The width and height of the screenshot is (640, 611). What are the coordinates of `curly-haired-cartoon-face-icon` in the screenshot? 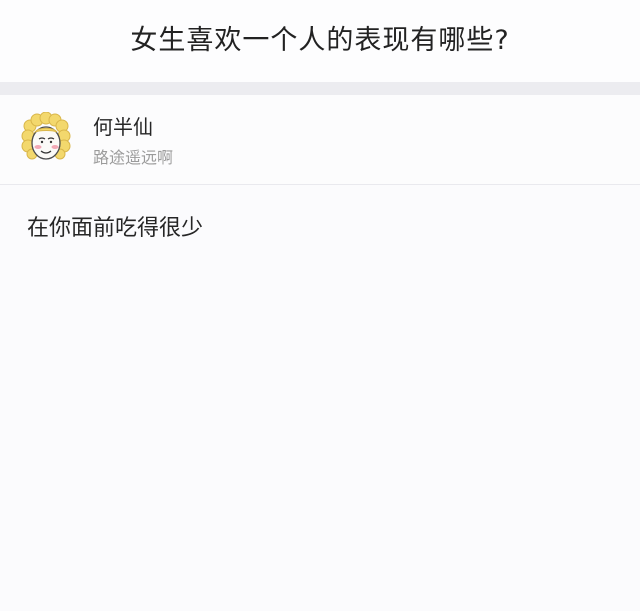 It's located at (46, 135).